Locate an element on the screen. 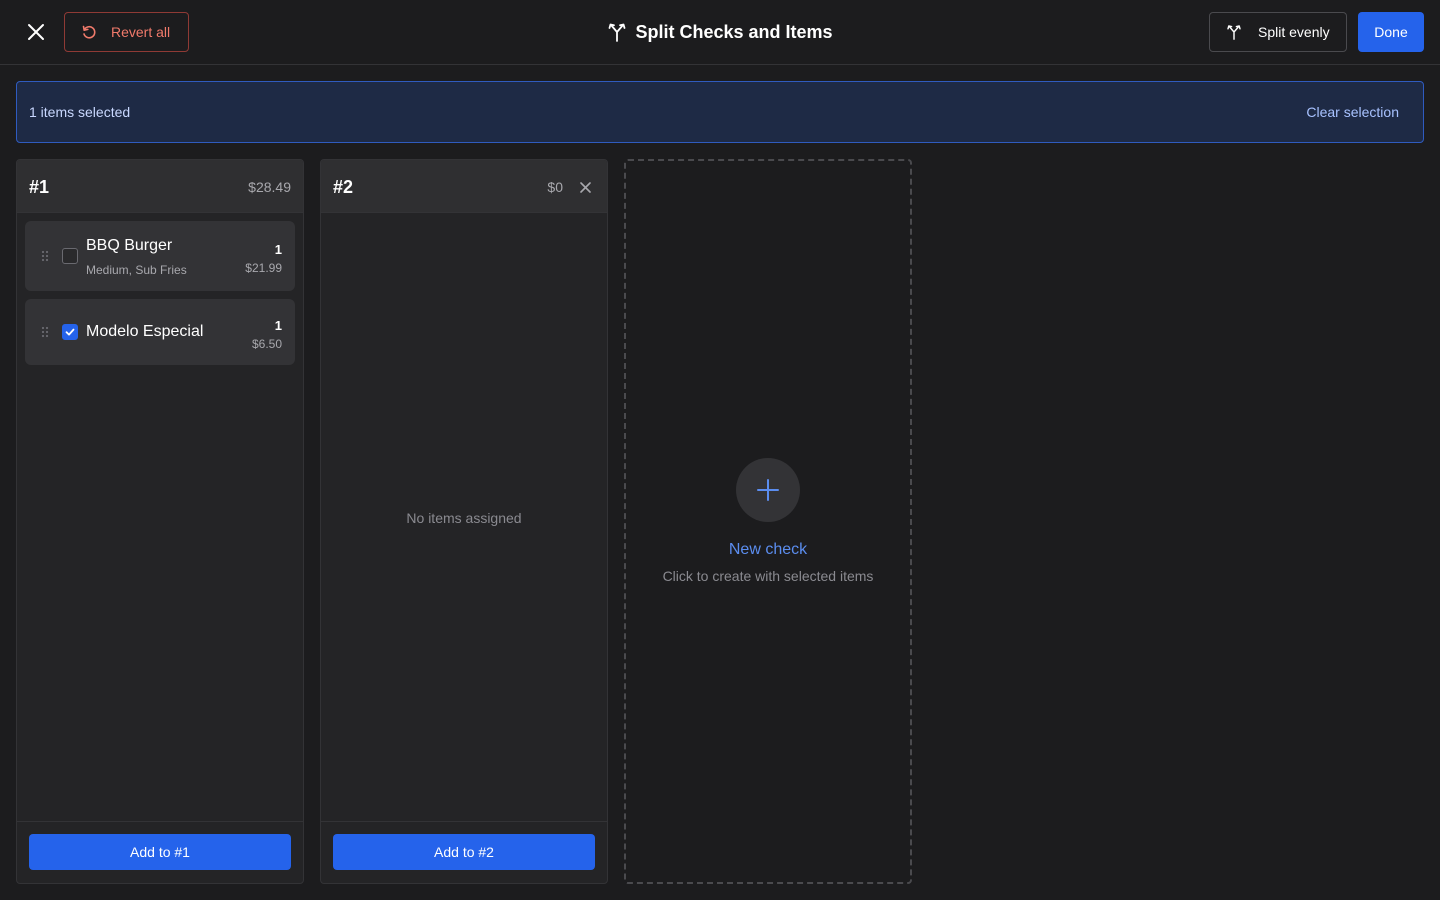  split-evenly-button: Split evenly is located at coordinates (1278, 32).